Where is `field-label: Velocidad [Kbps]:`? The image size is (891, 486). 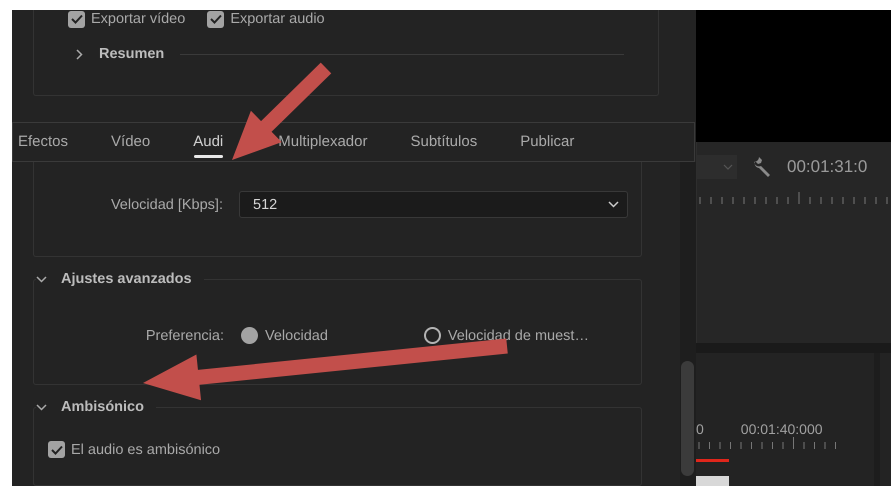
field-label: Velocidad [Kbps]: is located at coordinates (166, 204).